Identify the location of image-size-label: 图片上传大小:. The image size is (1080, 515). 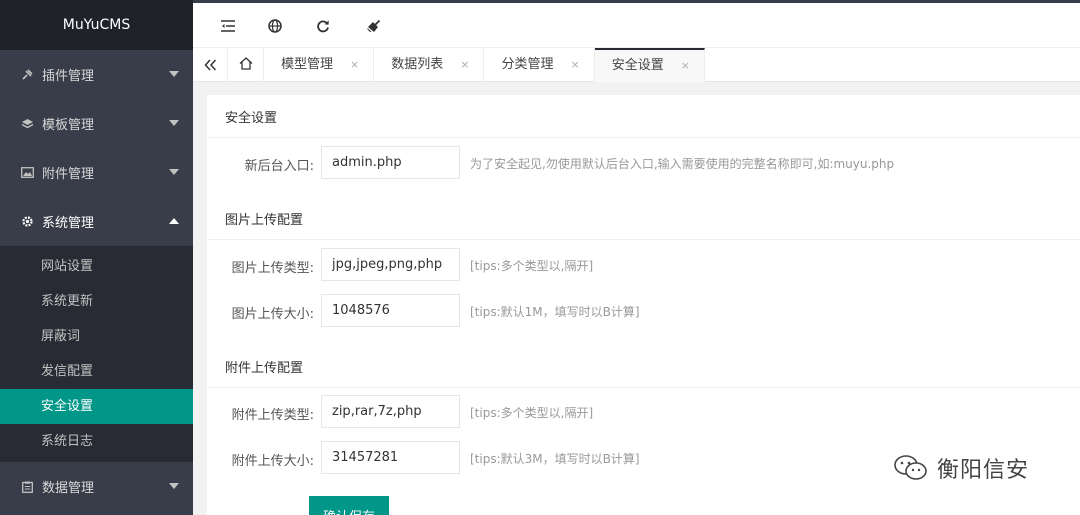
(272, 314).